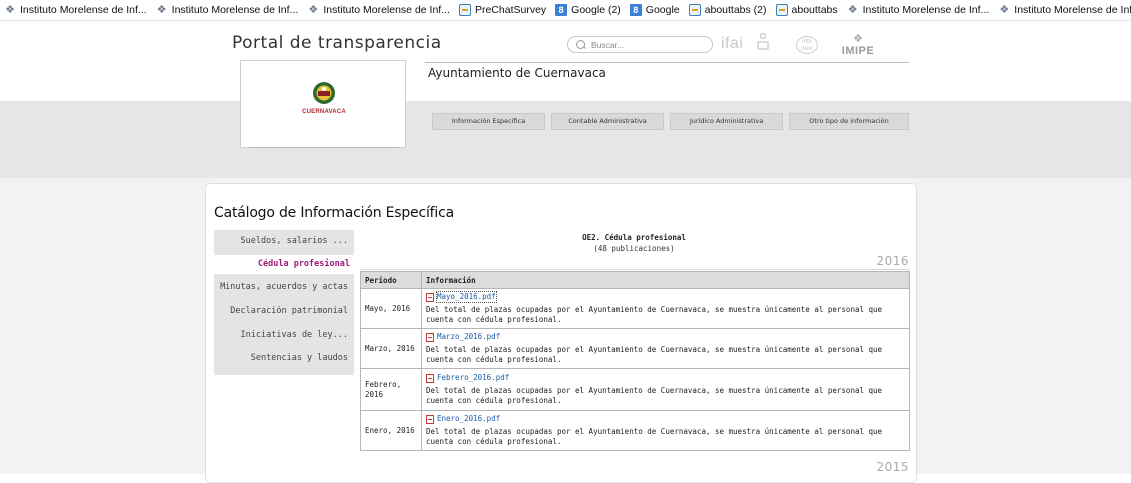 This screenshot has height=483, width=1131. I want to click on sidebar-item-cedula-profesional: Cédula profesional, so click(284, 264).